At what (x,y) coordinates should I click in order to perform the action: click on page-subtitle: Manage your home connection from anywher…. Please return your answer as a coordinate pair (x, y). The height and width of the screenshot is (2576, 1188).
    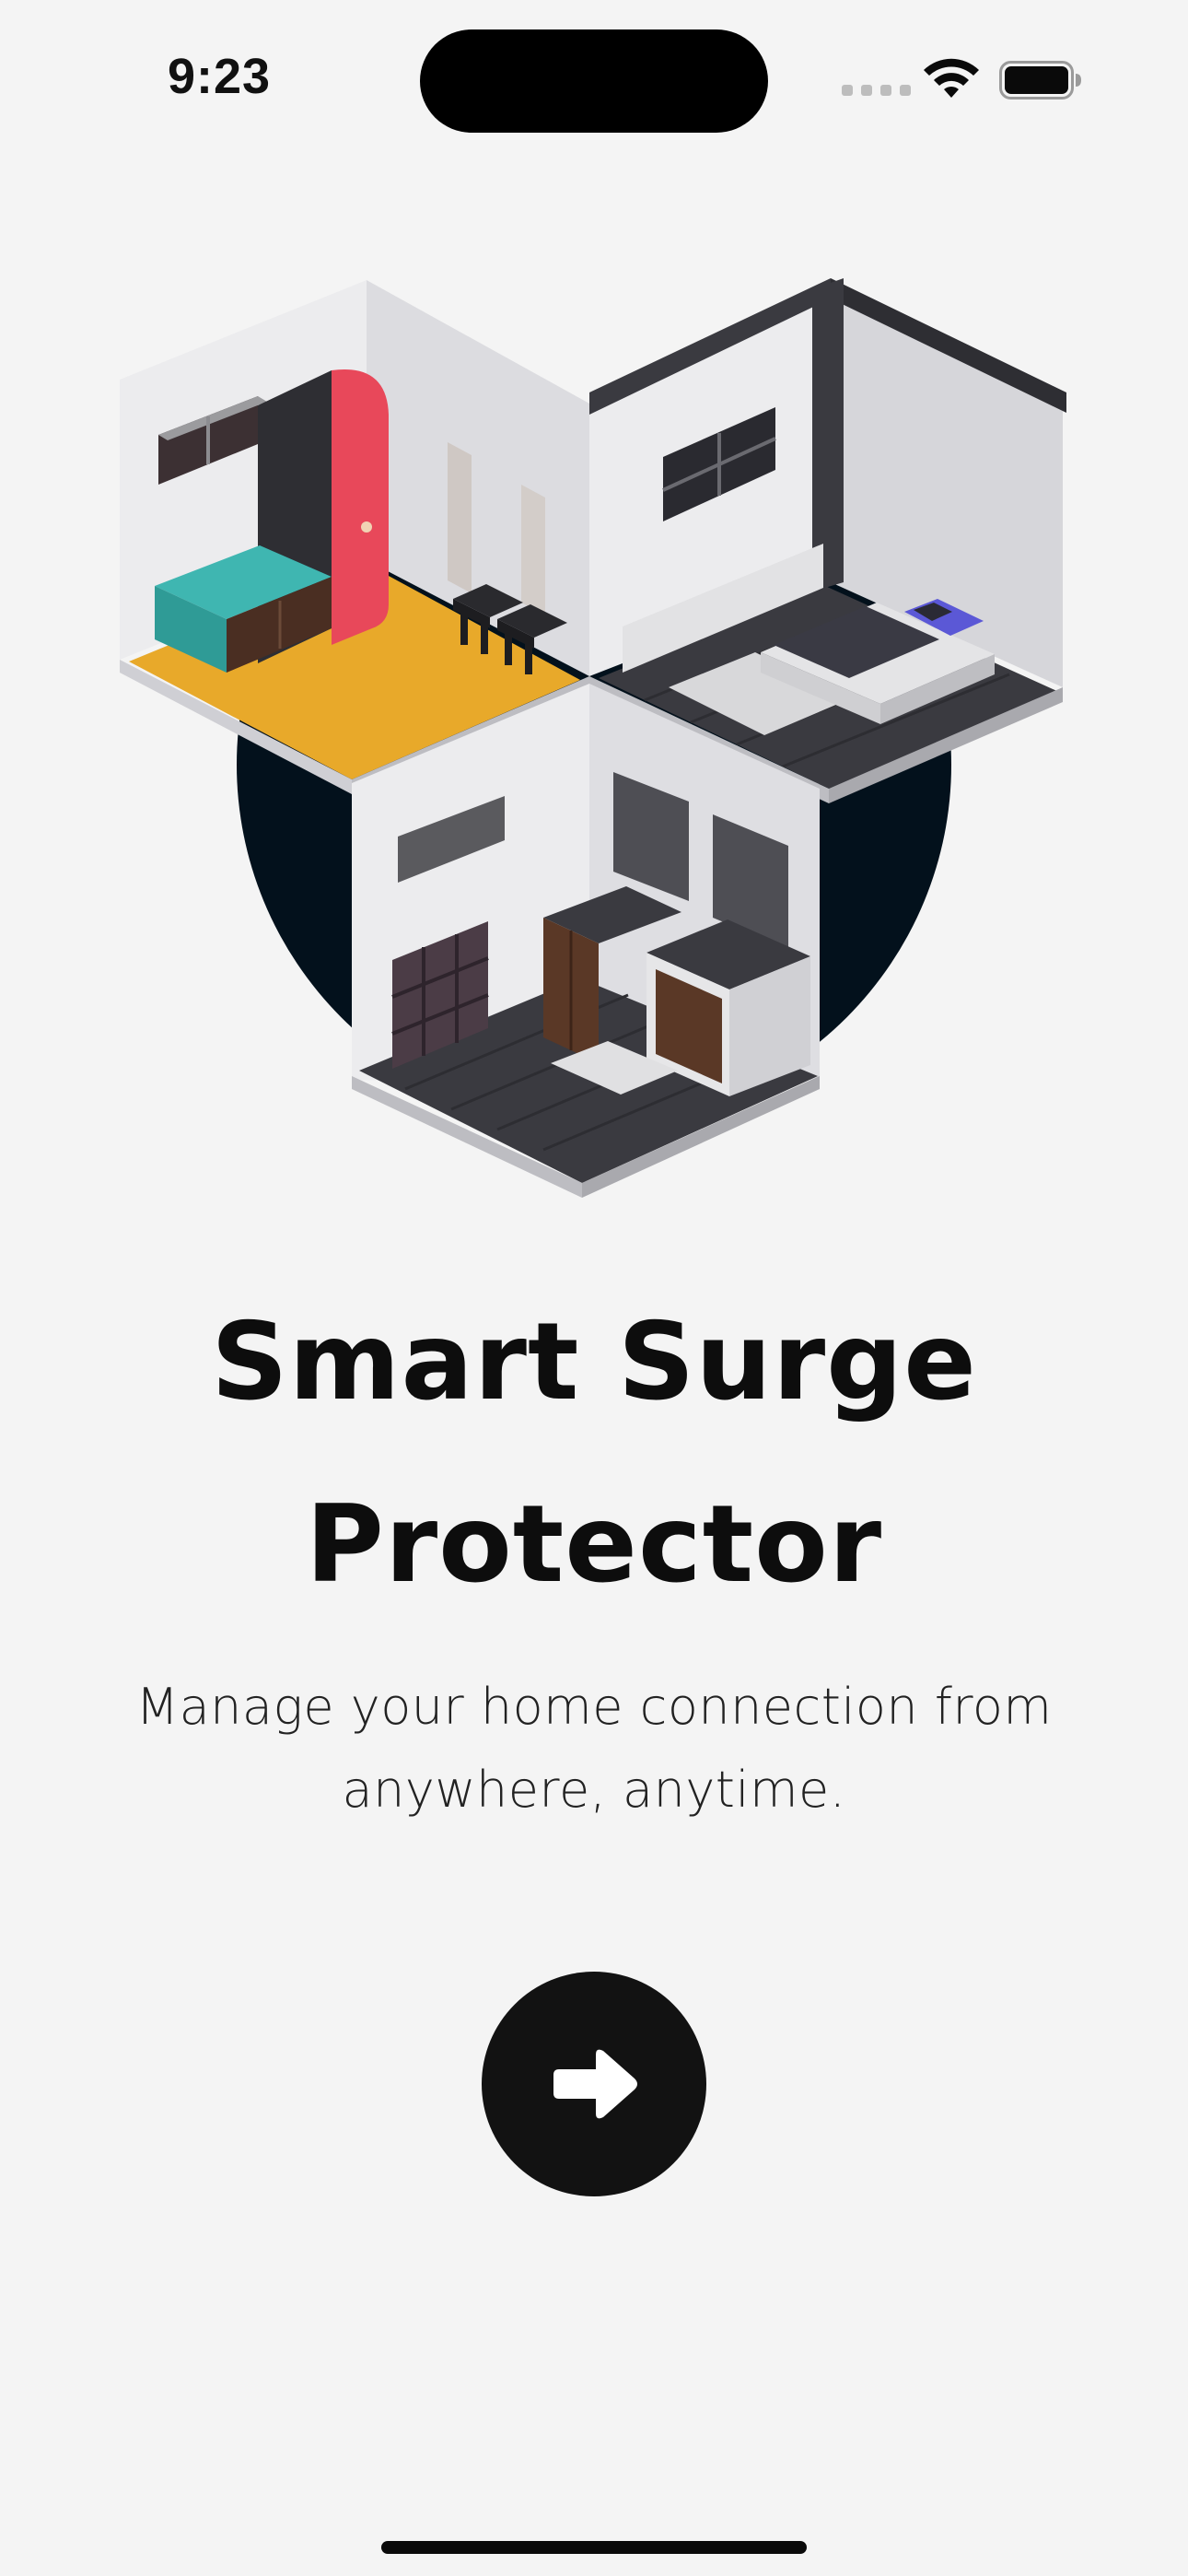
    Looking at the image, I should click on (594, 1749).